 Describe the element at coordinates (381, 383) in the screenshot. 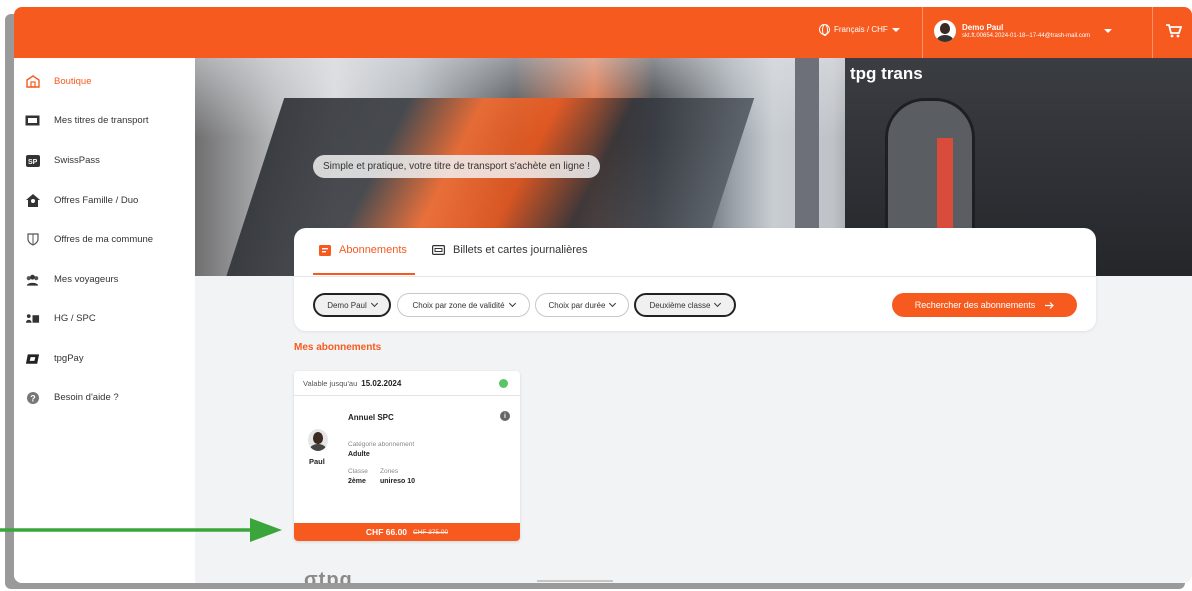

I see `validity-date: 15.02.2024` at that location.